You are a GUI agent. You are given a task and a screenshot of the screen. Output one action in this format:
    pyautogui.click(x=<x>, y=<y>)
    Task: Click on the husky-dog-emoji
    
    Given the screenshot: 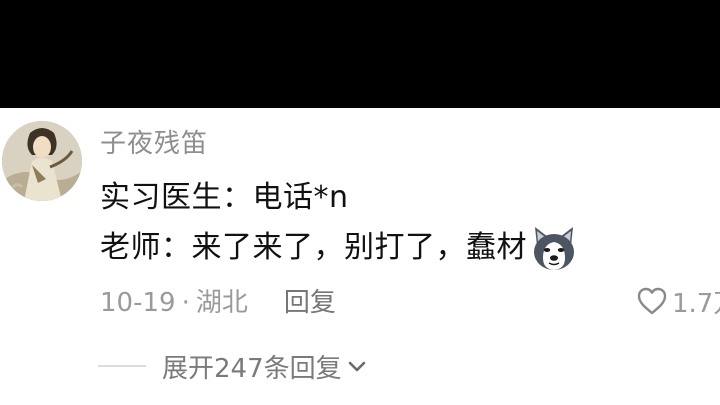 What is the action you would take?
    pyautogui.click(x=554, y=249)
    